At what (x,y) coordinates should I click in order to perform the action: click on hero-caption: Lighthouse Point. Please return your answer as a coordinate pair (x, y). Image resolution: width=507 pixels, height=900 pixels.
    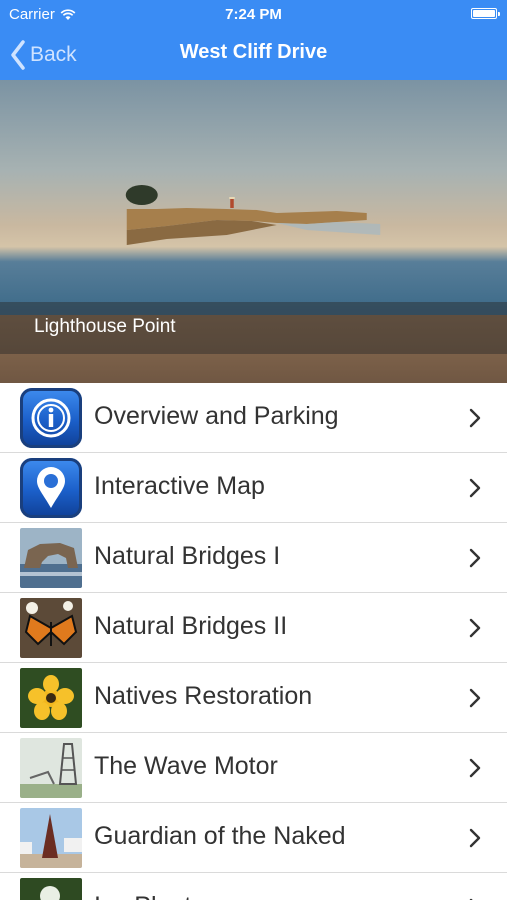
    Looking at the image, I should click on (105, 326).